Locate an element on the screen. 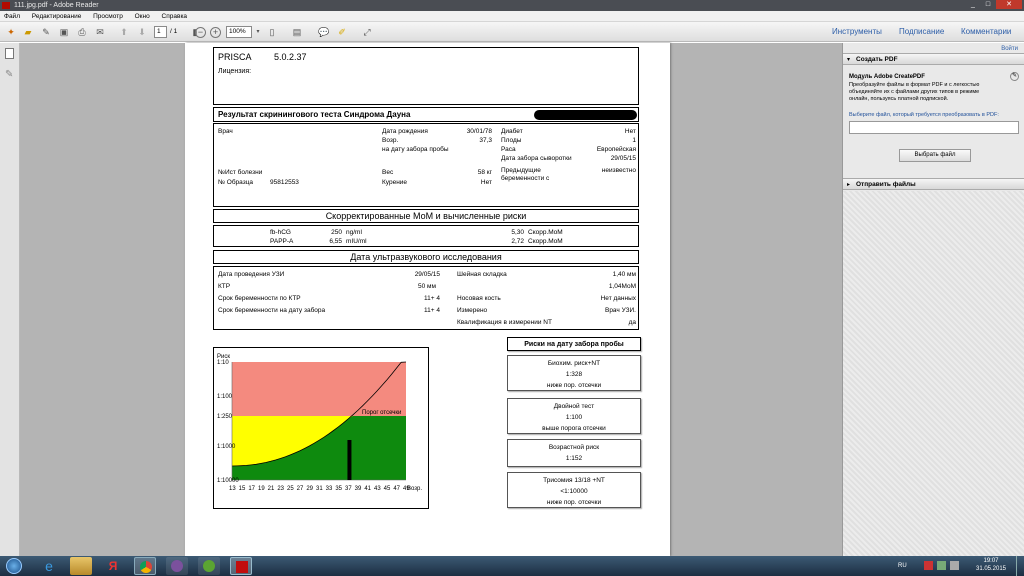  select-file-button: Выбрать файл is located at coordinates (935, 155).